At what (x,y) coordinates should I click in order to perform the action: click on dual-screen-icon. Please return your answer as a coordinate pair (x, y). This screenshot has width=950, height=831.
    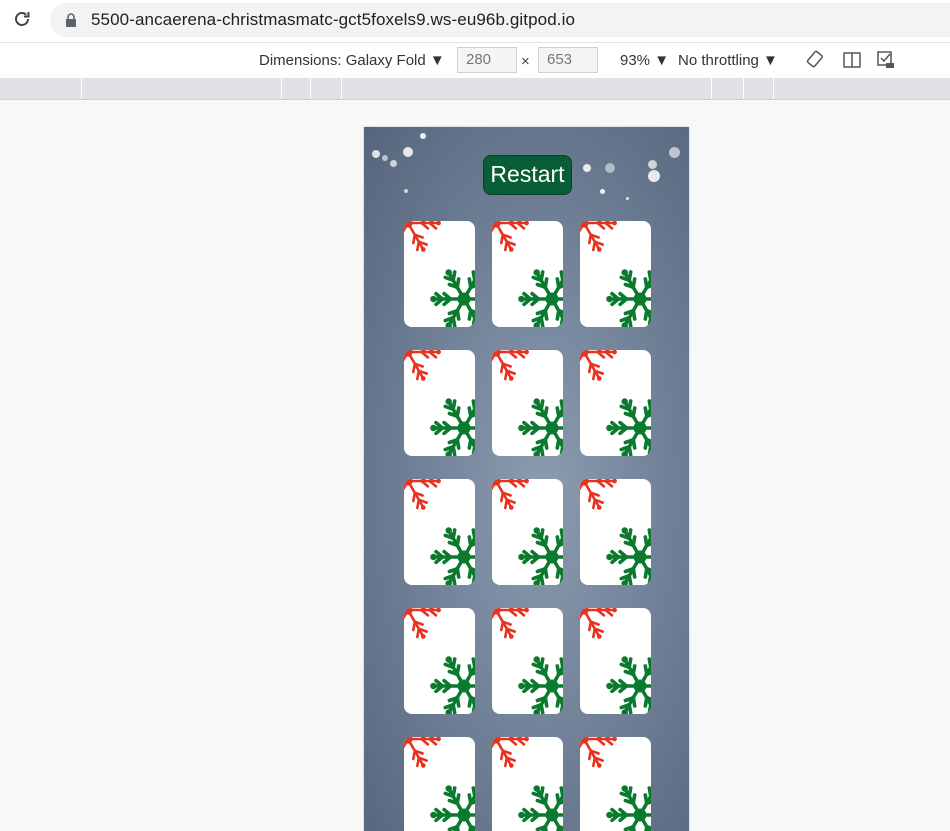
    Looking at the image, I should click on (852, 60).